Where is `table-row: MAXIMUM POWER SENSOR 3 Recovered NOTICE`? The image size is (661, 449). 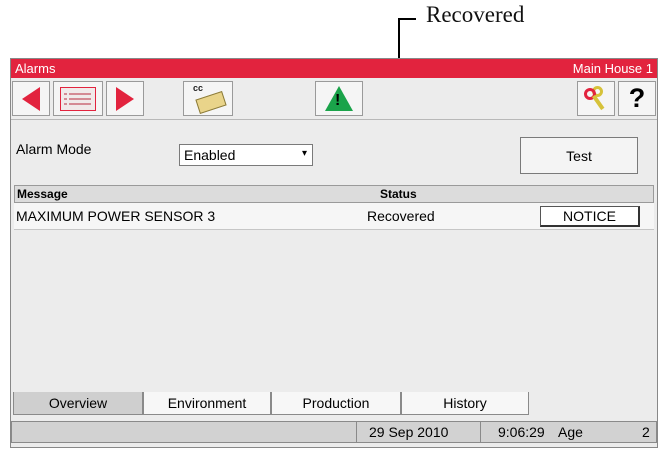 table-row: MAXIMUM POWER SENSOR 3 Recovered NOTICE is located at coordinates (334, 216).